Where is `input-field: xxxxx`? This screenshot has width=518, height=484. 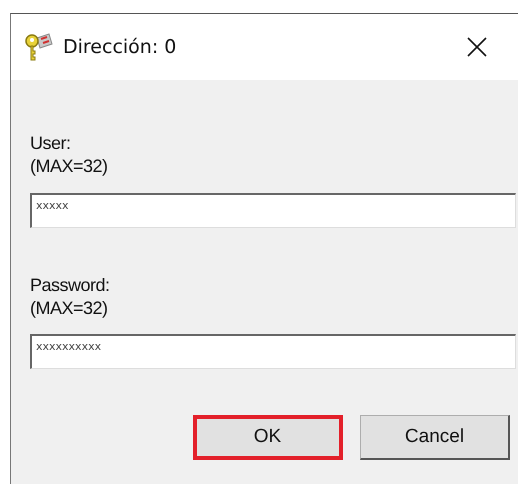
input-field: xxxxx is located at coordinates (273, 210).